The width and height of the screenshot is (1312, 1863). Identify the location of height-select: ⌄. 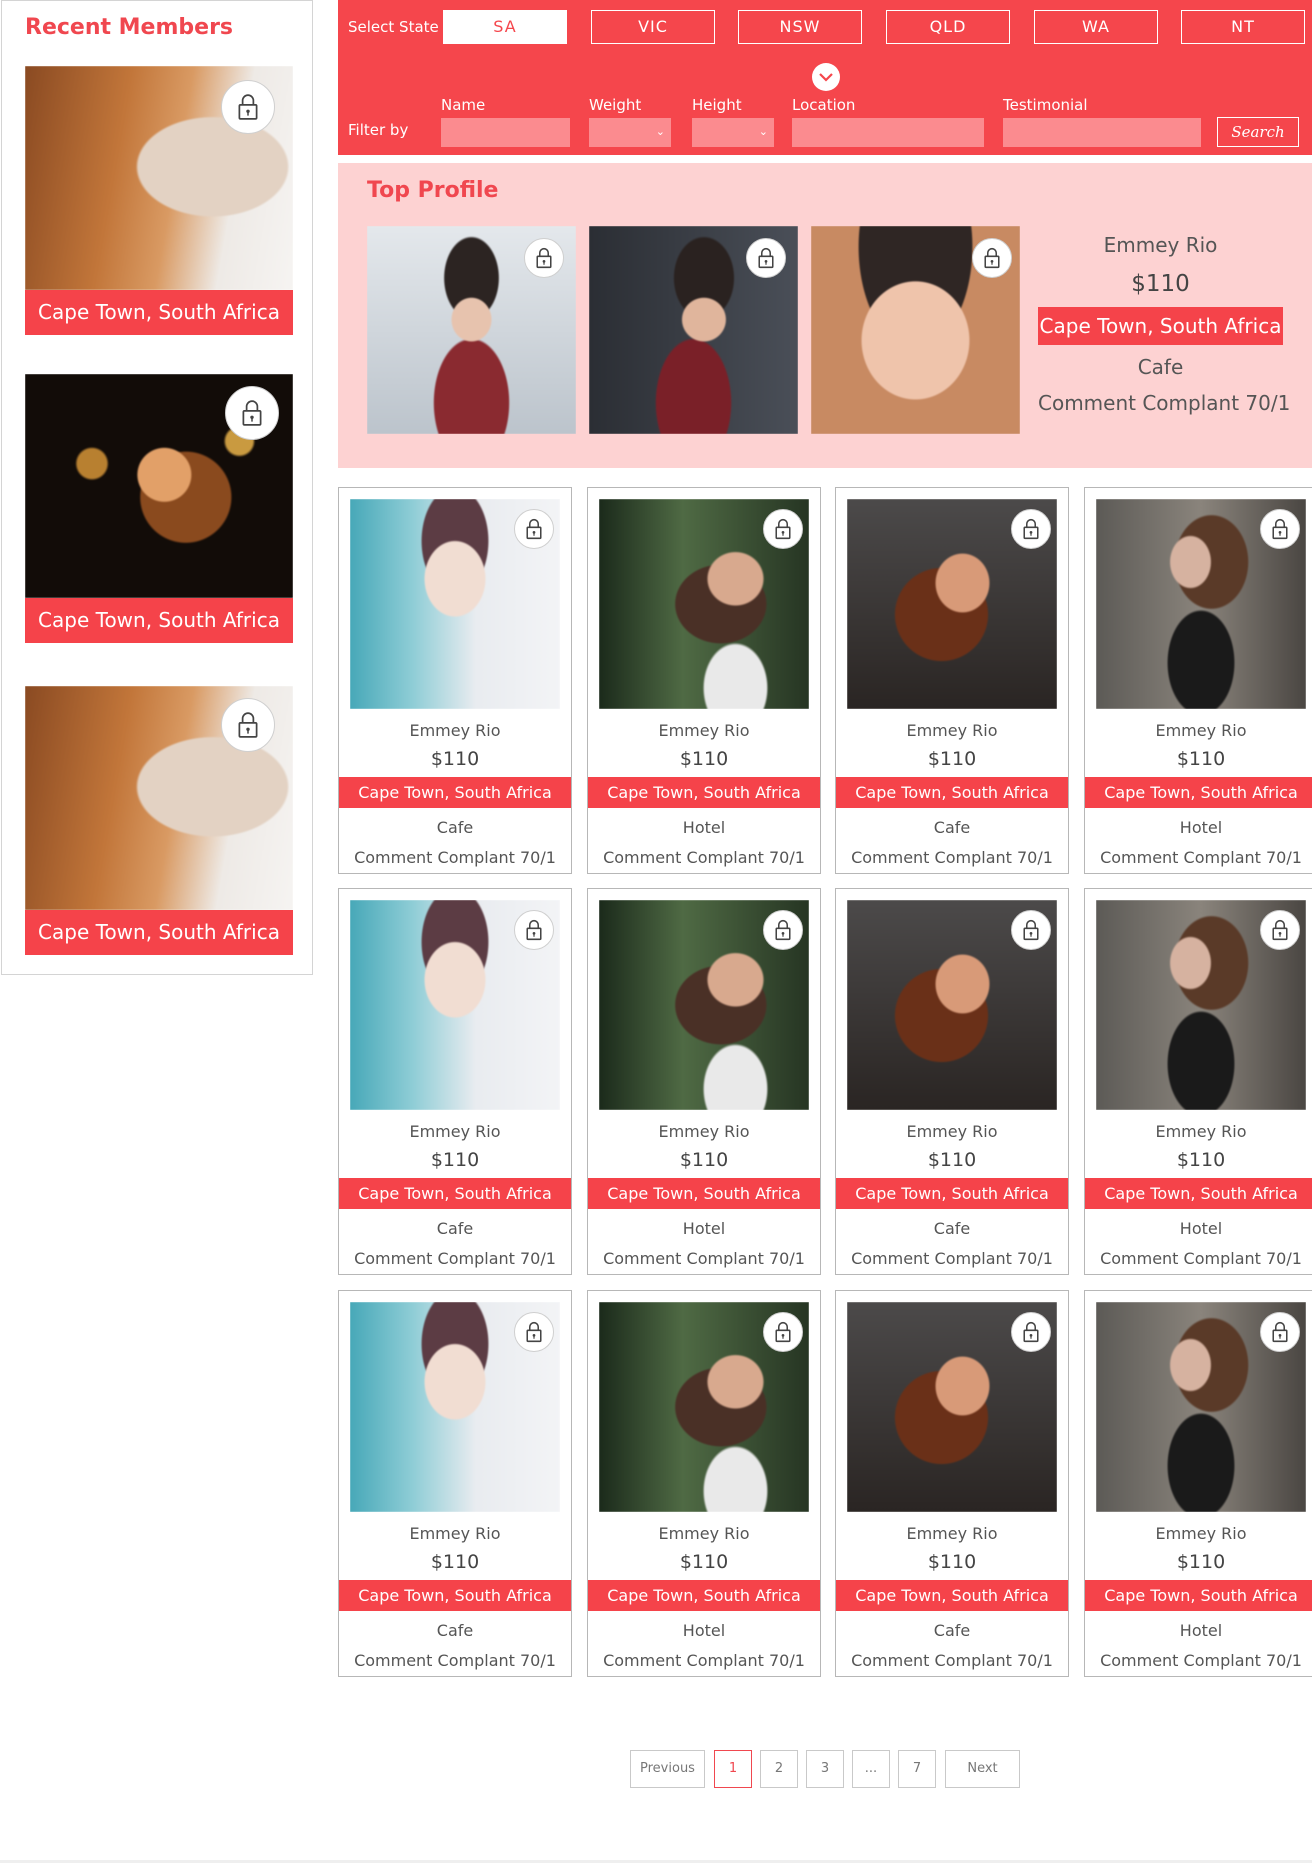
(733, 132).